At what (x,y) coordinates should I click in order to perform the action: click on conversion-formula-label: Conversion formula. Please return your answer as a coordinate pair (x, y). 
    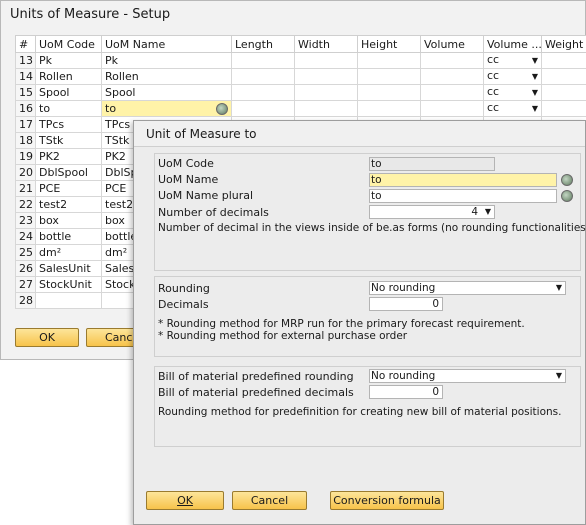
    Looking at the image, I should click on (387, 500).